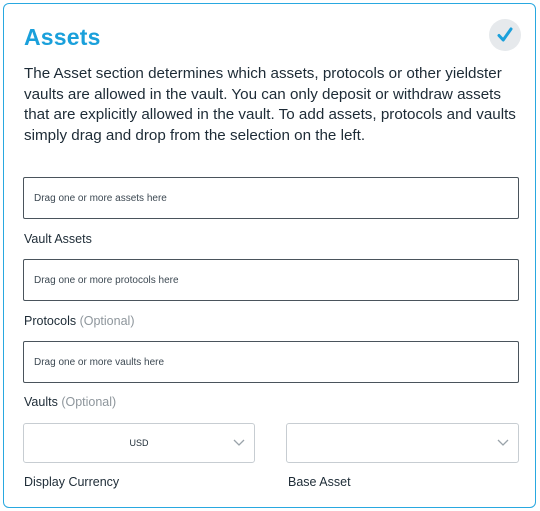  I want to click on vault-assets-placeholder: Drag one or more assets here, so click(100, 198).